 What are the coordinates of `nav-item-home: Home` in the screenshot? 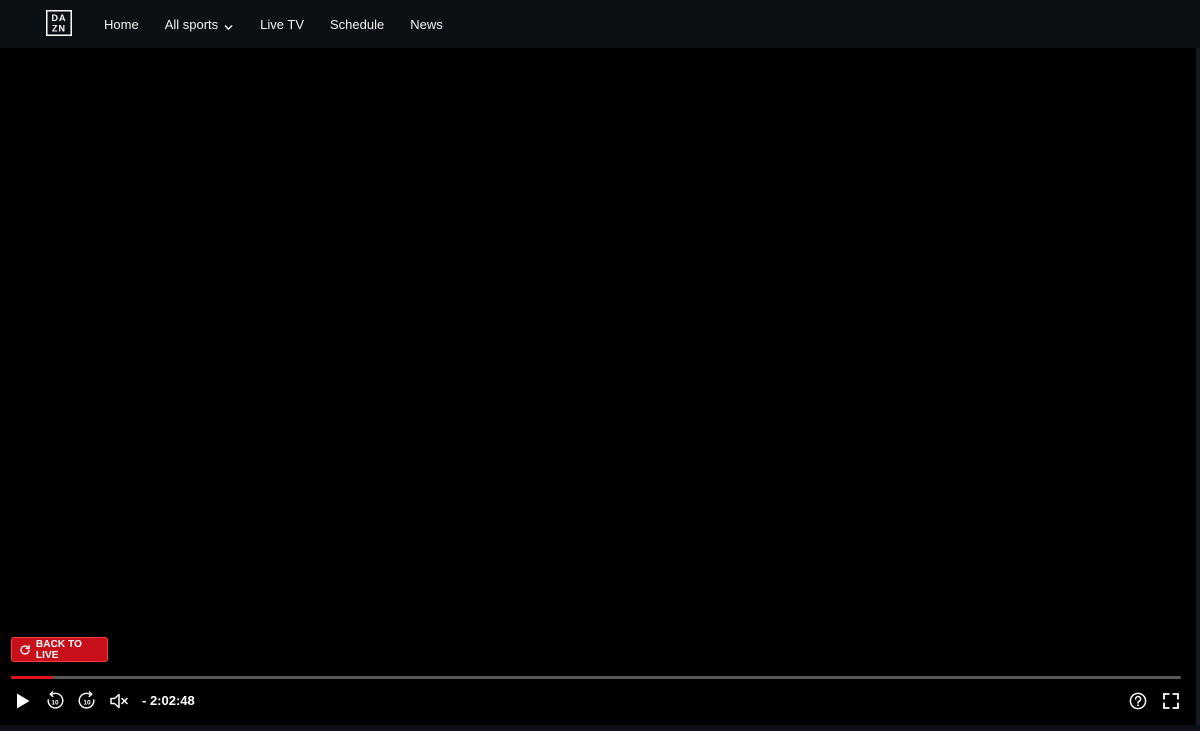 It's located at (121, 24).